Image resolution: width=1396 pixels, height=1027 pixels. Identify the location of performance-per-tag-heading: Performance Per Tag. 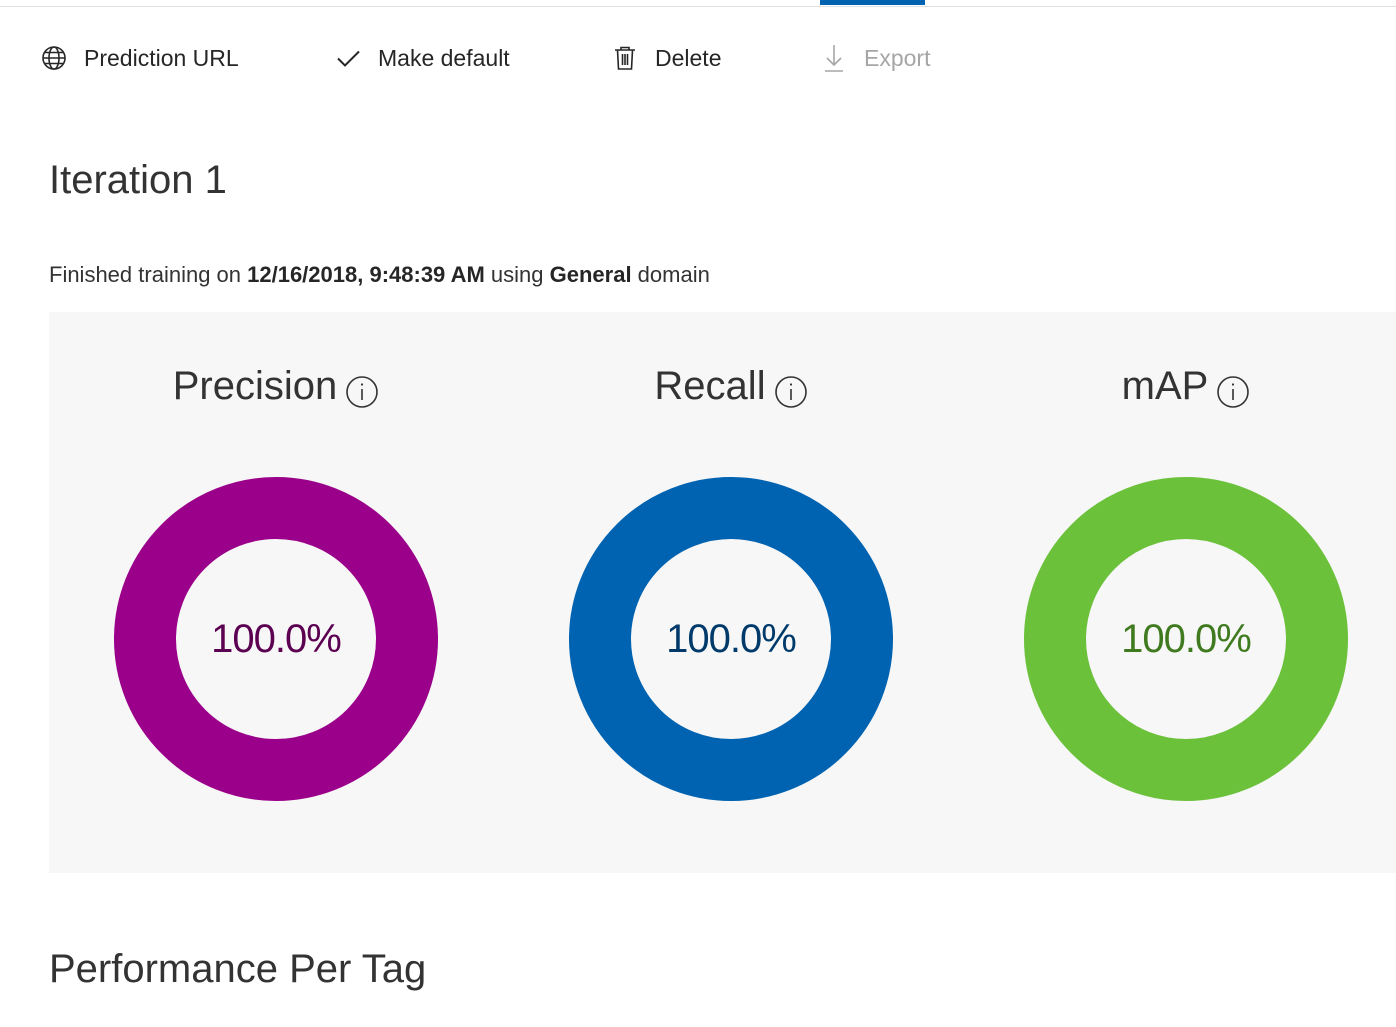
(238, 969).